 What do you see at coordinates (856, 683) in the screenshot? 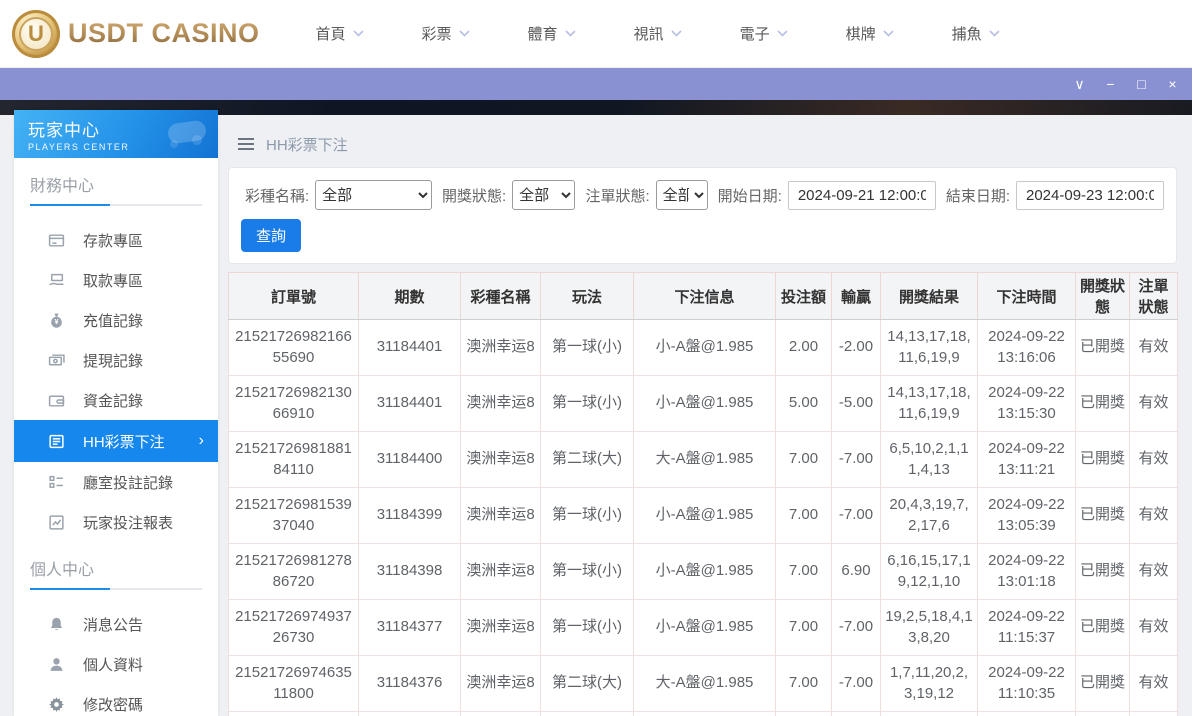
I see `table-cell: -7.00` at bounding box center [856, 683].